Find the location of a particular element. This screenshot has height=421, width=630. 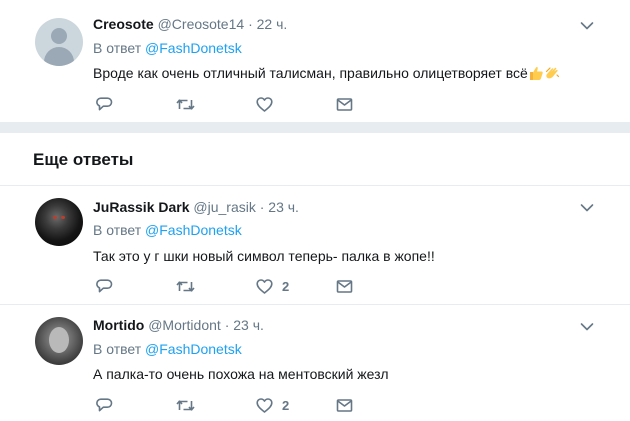

default-avatar-body is located at coordinates (59, 56).